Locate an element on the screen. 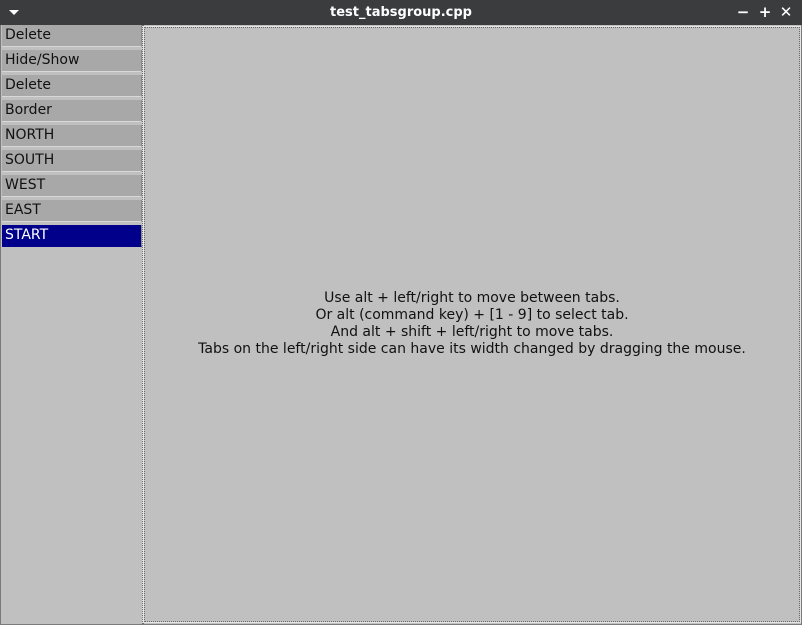 The width and height of the screenshot is (802, 625). tab-hide-show: Hide/Show is located at coordinates (72, 61).